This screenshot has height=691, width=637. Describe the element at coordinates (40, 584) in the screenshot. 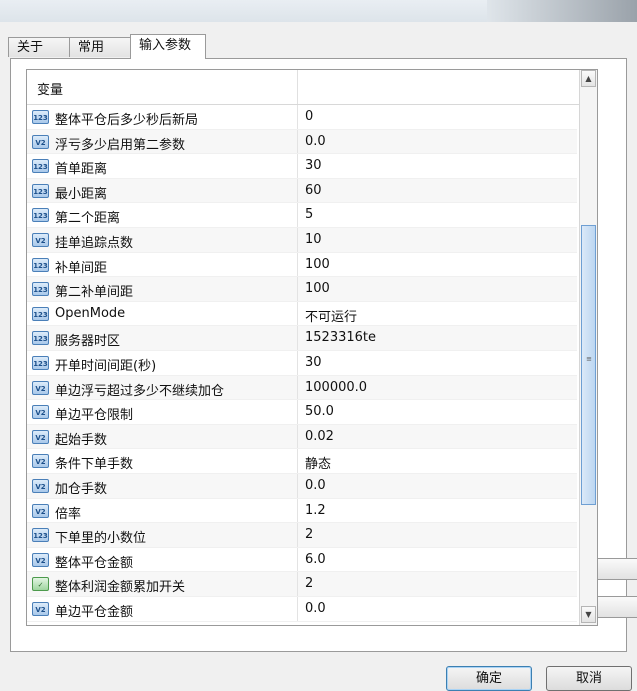

I see `bool-icon: ✓` at that location.